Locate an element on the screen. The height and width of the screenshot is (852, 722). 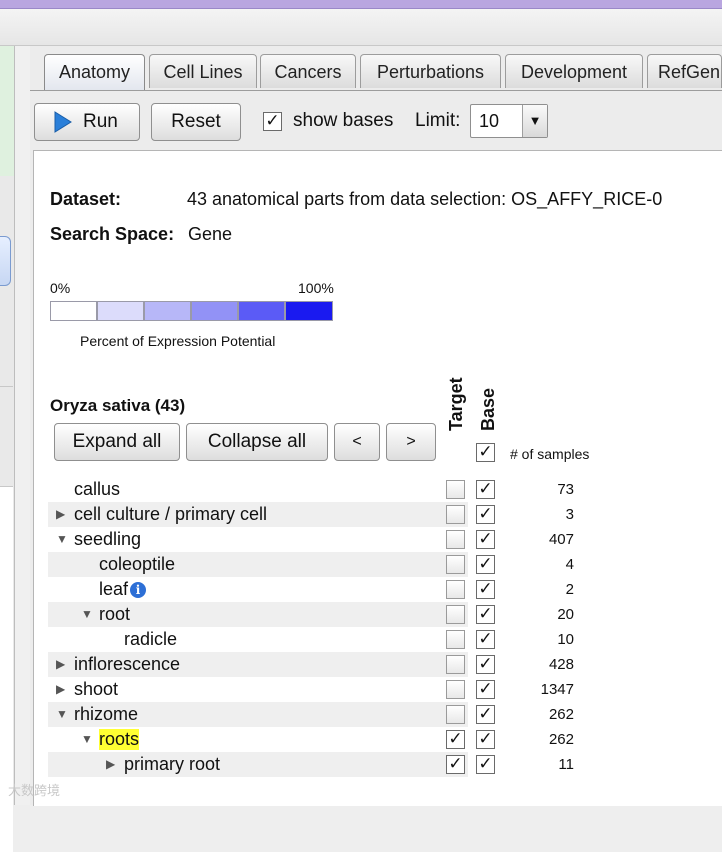
target-column-header: Target is located at coordinates (456, 404).